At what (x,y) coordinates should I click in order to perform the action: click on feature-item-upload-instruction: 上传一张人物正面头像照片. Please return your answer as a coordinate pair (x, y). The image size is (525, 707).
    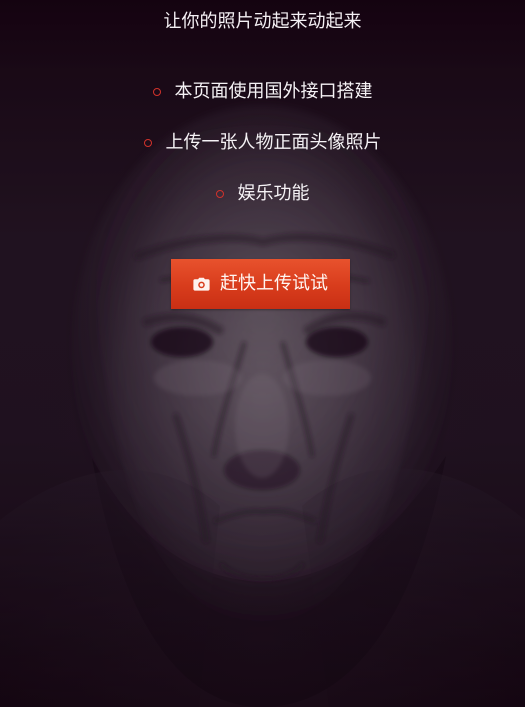
    Looking at the image, I should click on (262, 143).